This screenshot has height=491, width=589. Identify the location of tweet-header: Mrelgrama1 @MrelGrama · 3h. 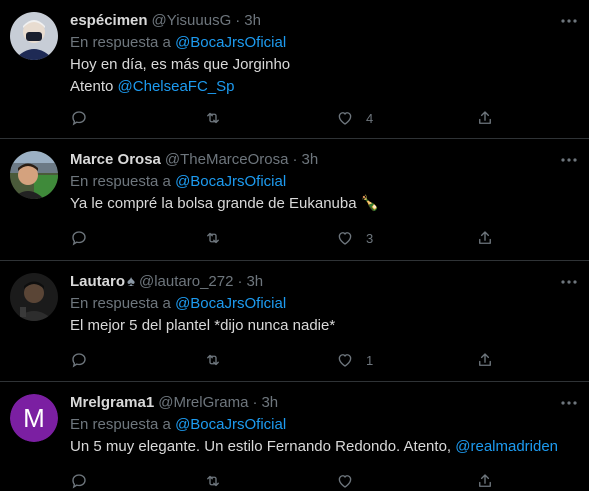
(324, 403).